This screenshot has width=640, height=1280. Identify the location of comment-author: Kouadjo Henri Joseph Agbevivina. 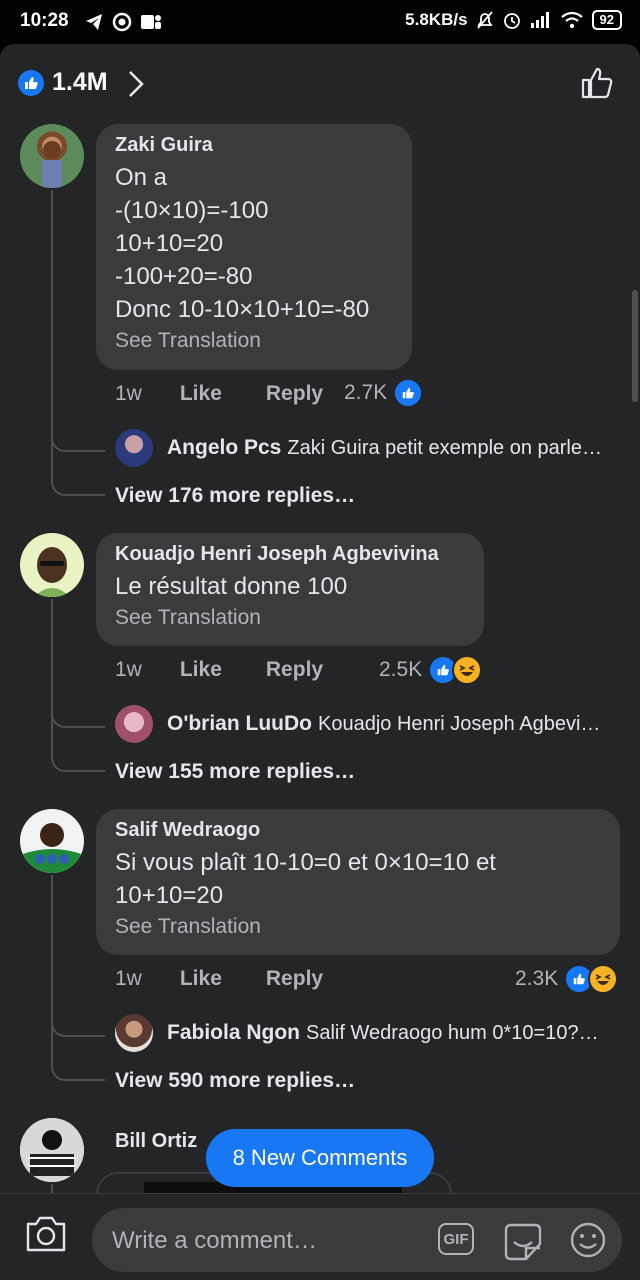
(289, 554).